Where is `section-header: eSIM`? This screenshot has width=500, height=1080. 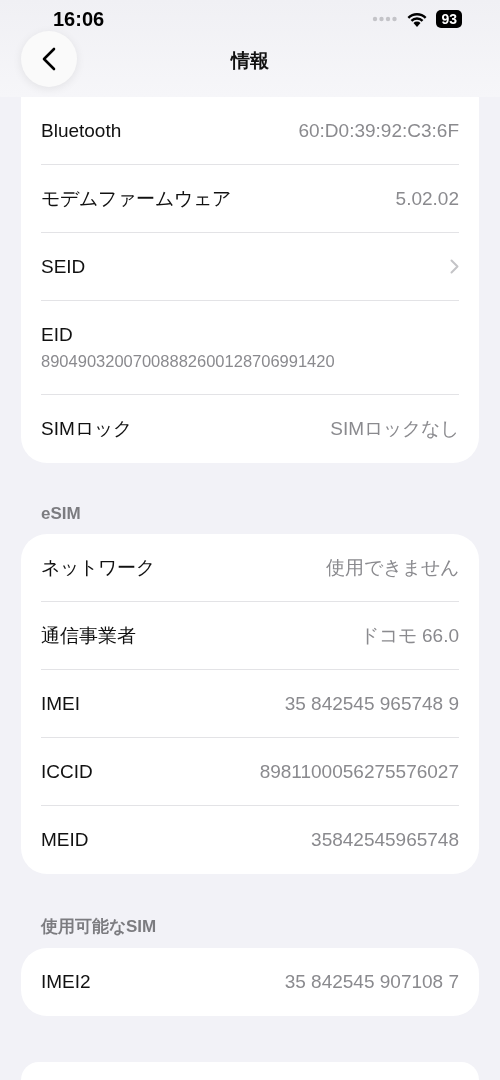 section-header: eSIM is located at coordinates (61, 514).